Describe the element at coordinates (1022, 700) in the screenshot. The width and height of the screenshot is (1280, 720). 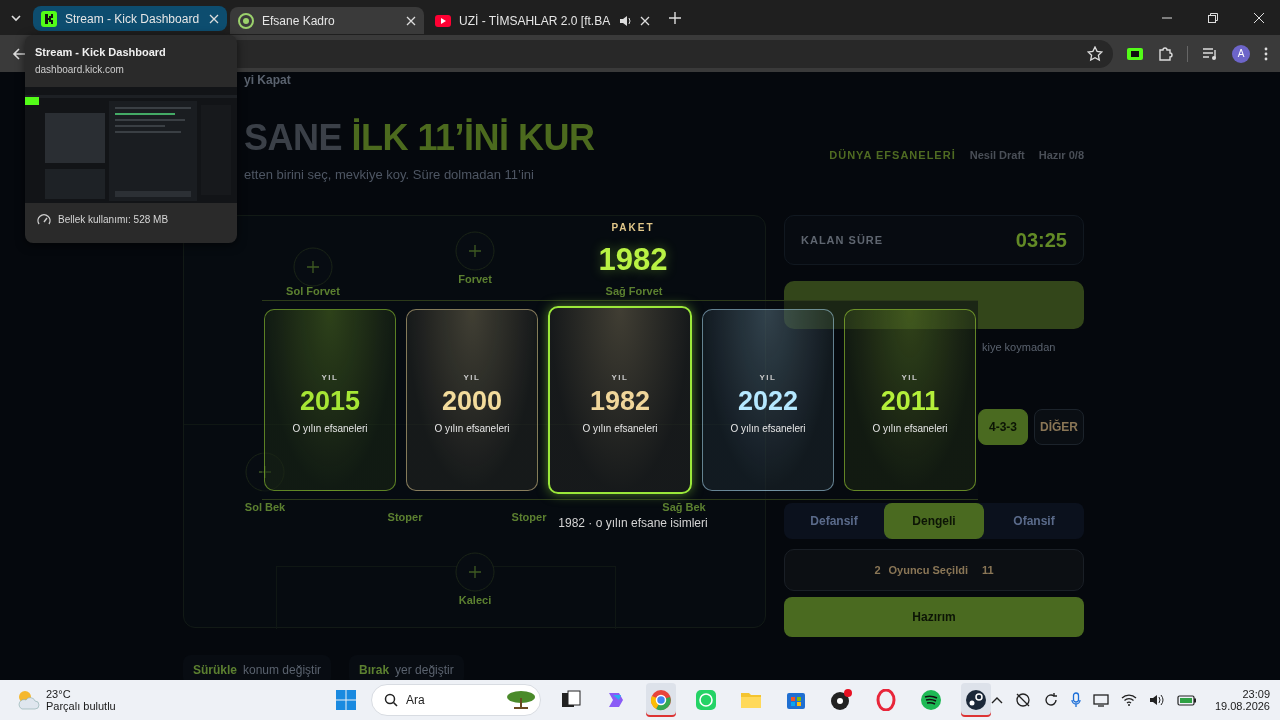
I see `sync-off-icon` at that location.